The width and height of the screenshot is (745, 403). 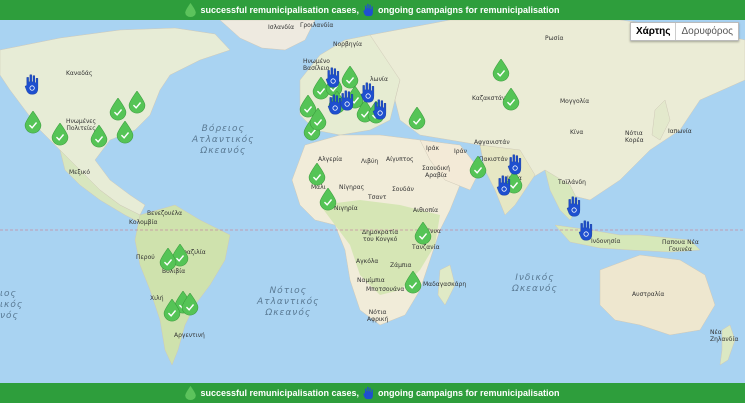 I want to click on label-angola: Αγκόλα, so click(x=367, y=261).